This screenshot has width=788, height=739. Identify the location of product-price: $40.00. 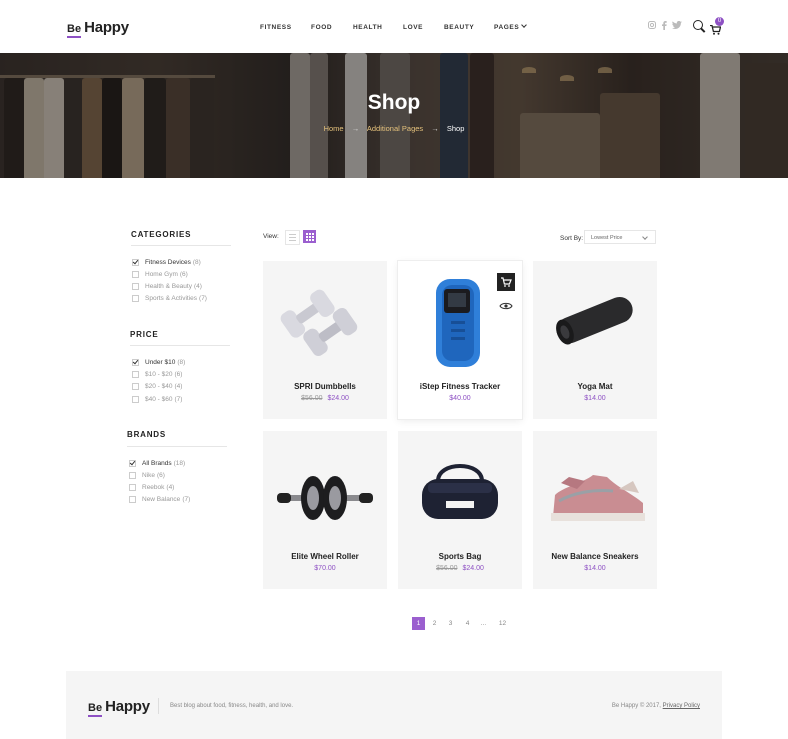
(460, 398).